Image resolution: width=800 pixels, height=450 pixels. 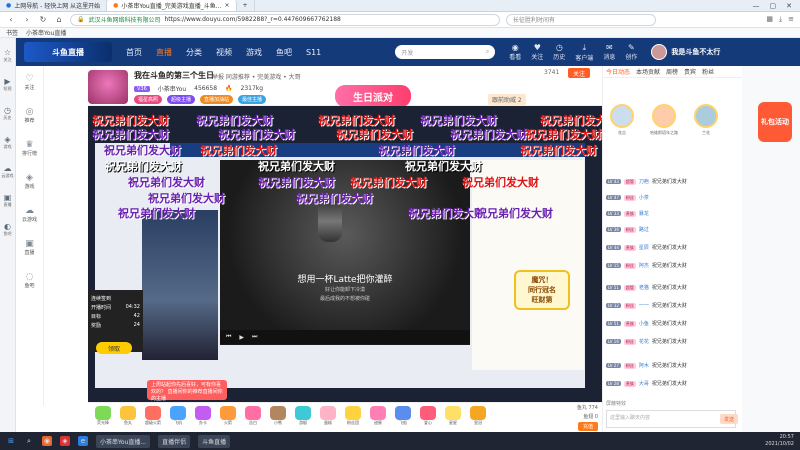 What do you see at coordinates (791, 19) in the screenshot?
I see `menu-icon: ≡` at bounding box center [791, 19].